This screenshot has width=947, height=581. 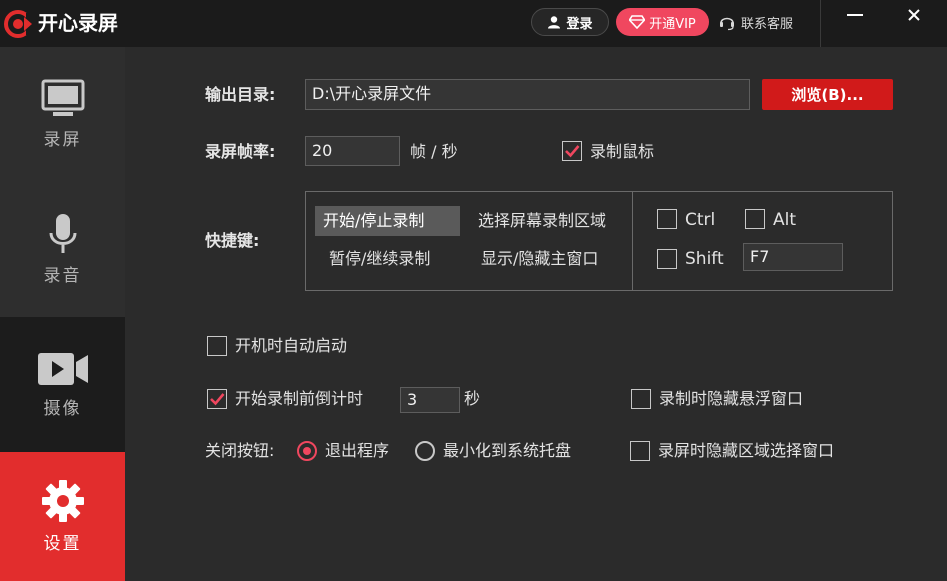 What do you see at coordinates (352, 151) in the screenshot?
I see `fps-input: 20` at bounding box center [352, 151].